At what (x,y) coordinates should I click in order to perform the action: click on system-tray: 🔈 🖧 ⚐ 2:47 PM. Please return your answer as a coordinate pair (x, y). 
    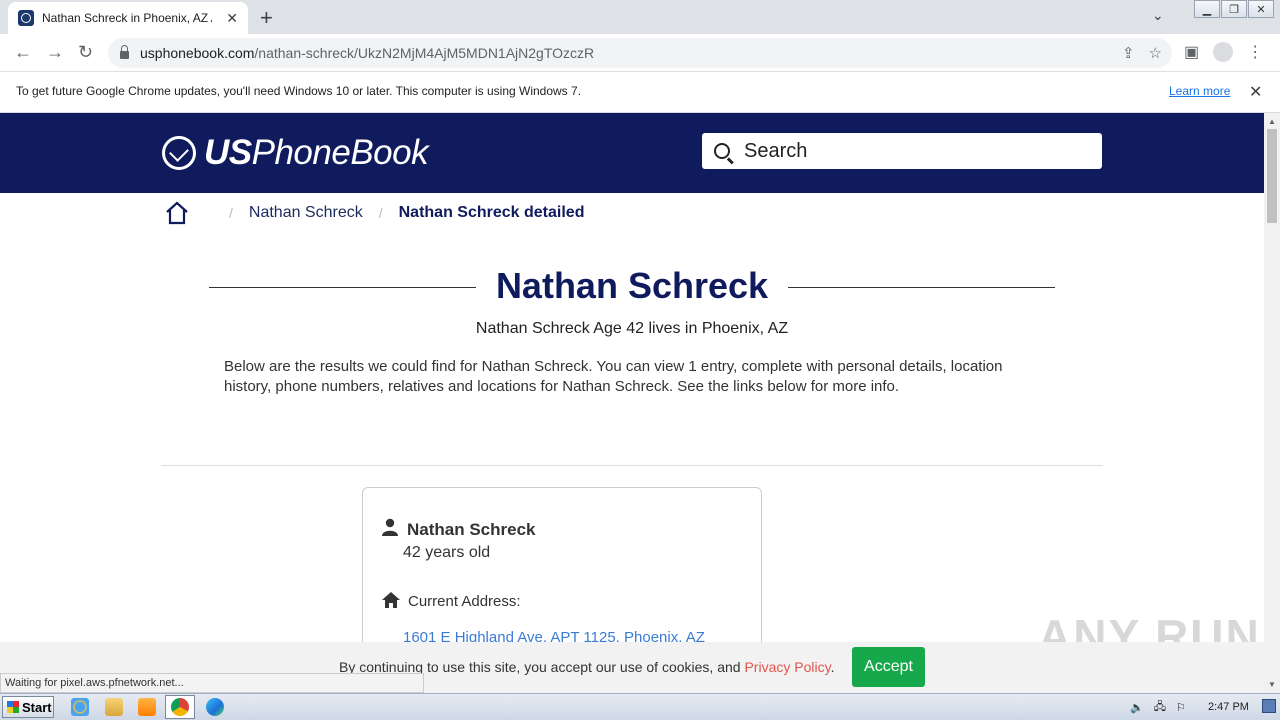
    Looking at the image, I should click on (1201, 707).